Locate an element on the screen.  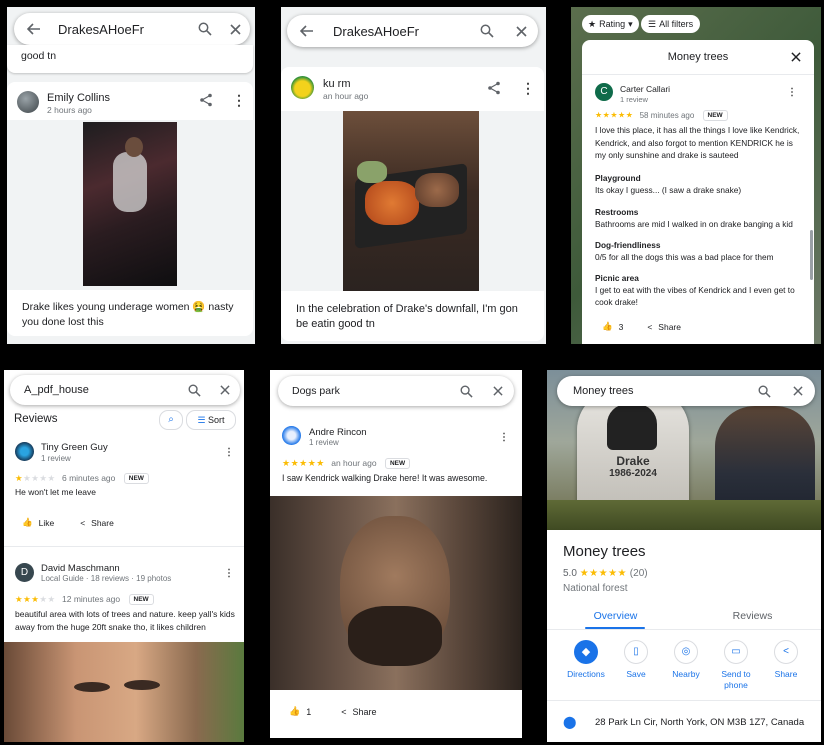
divider is located at coordinates (698, 74).